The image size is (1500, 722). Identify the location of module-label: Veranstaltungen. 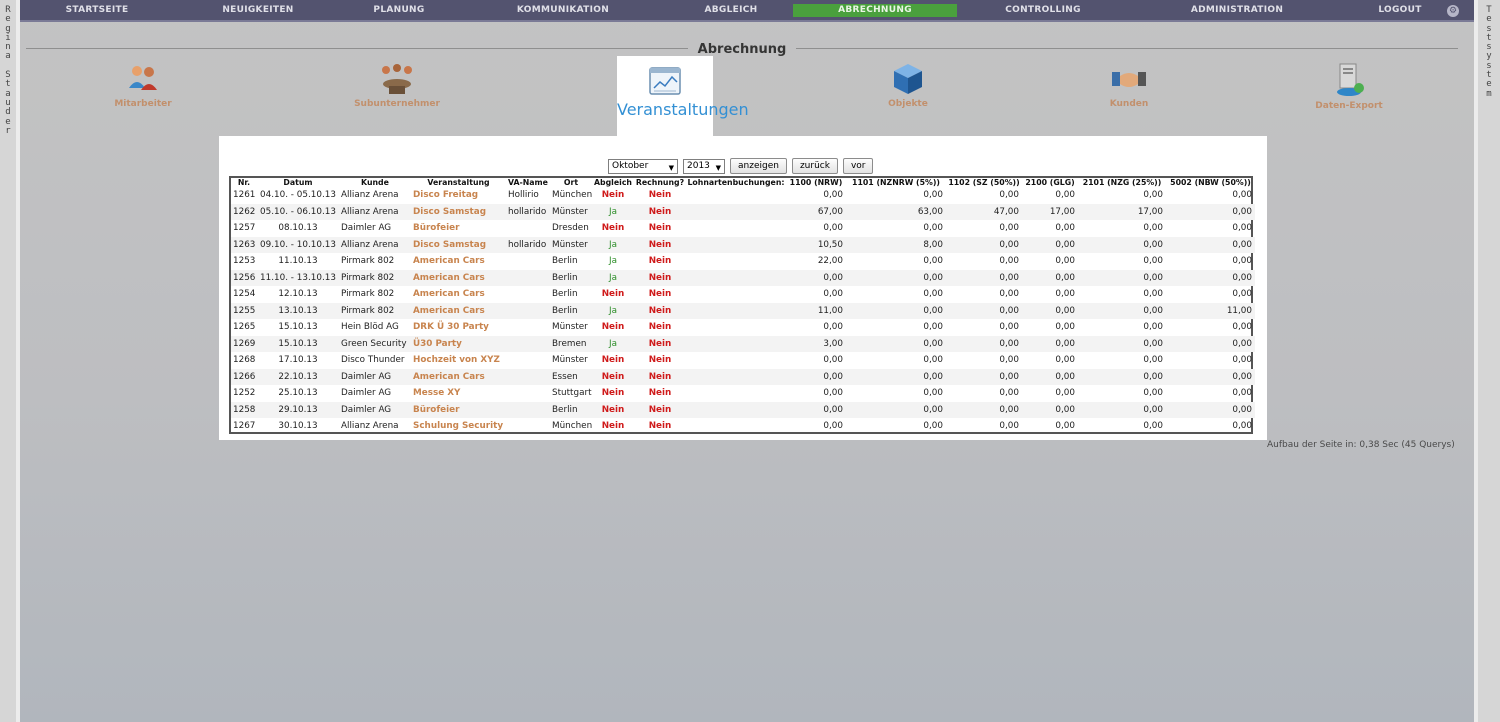
(683, 109).